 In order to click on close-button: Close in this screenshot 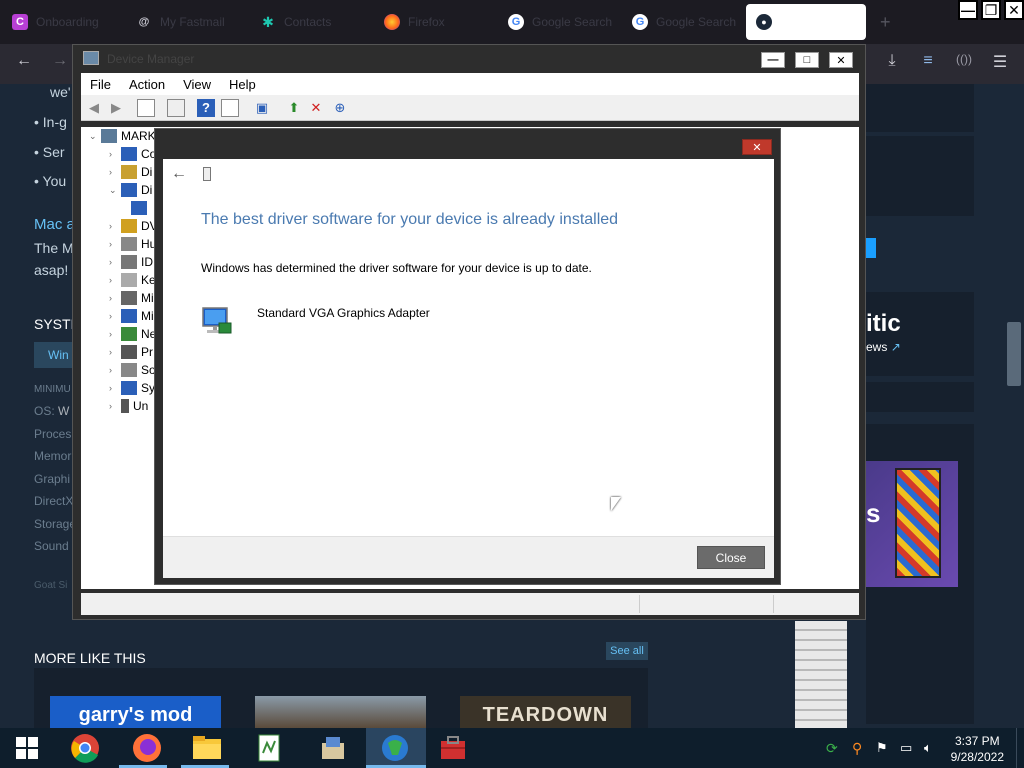, I will do `click(731, 557)`.